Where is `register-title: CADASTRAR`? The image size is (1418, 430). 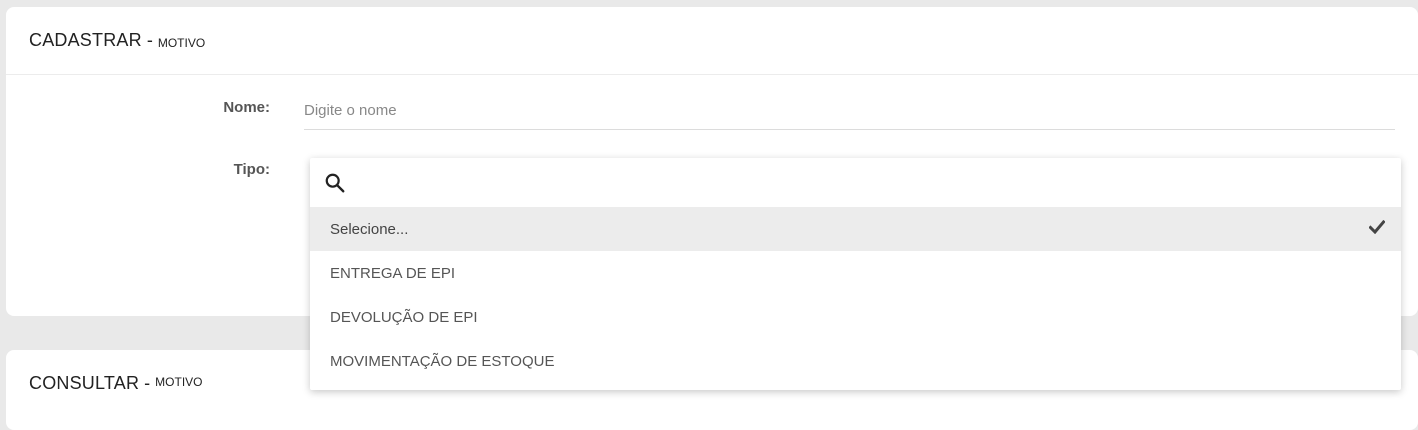
register-title: CADASTRAR is located at coordinates (85, 40).